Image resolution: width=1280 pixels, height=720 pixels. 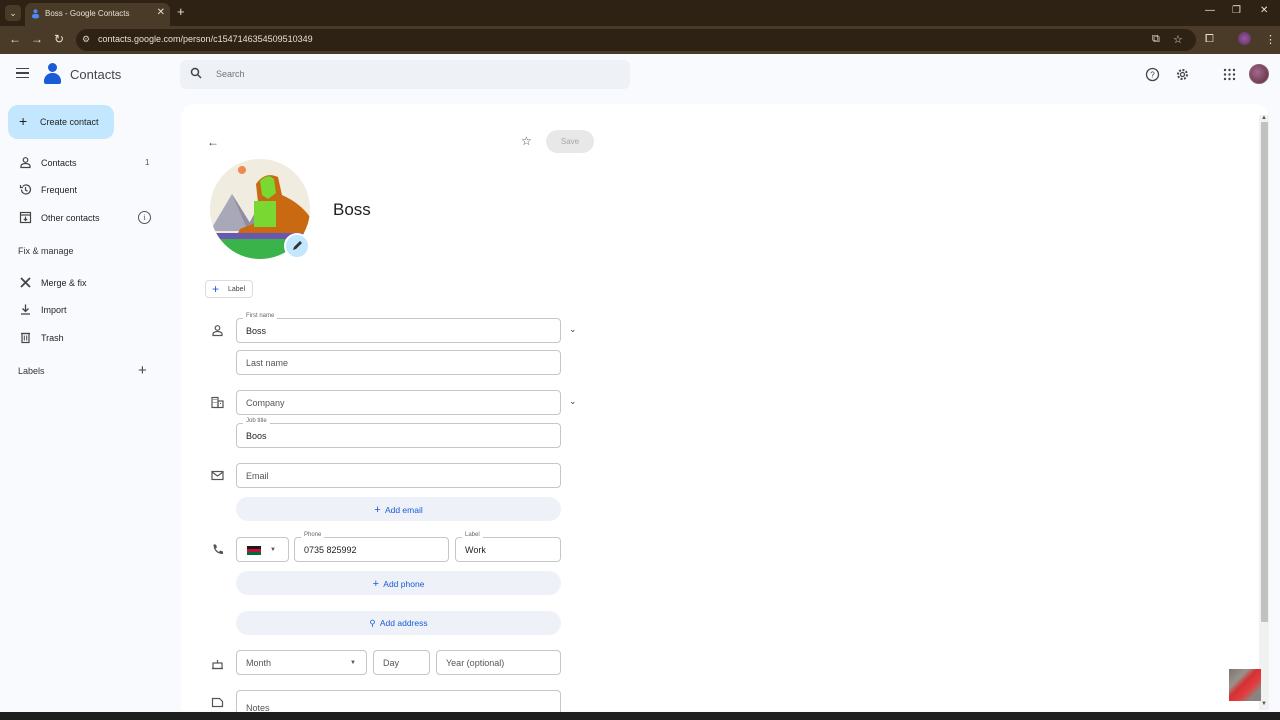 I want to click on phone-icon, so click(x=218, y=549).